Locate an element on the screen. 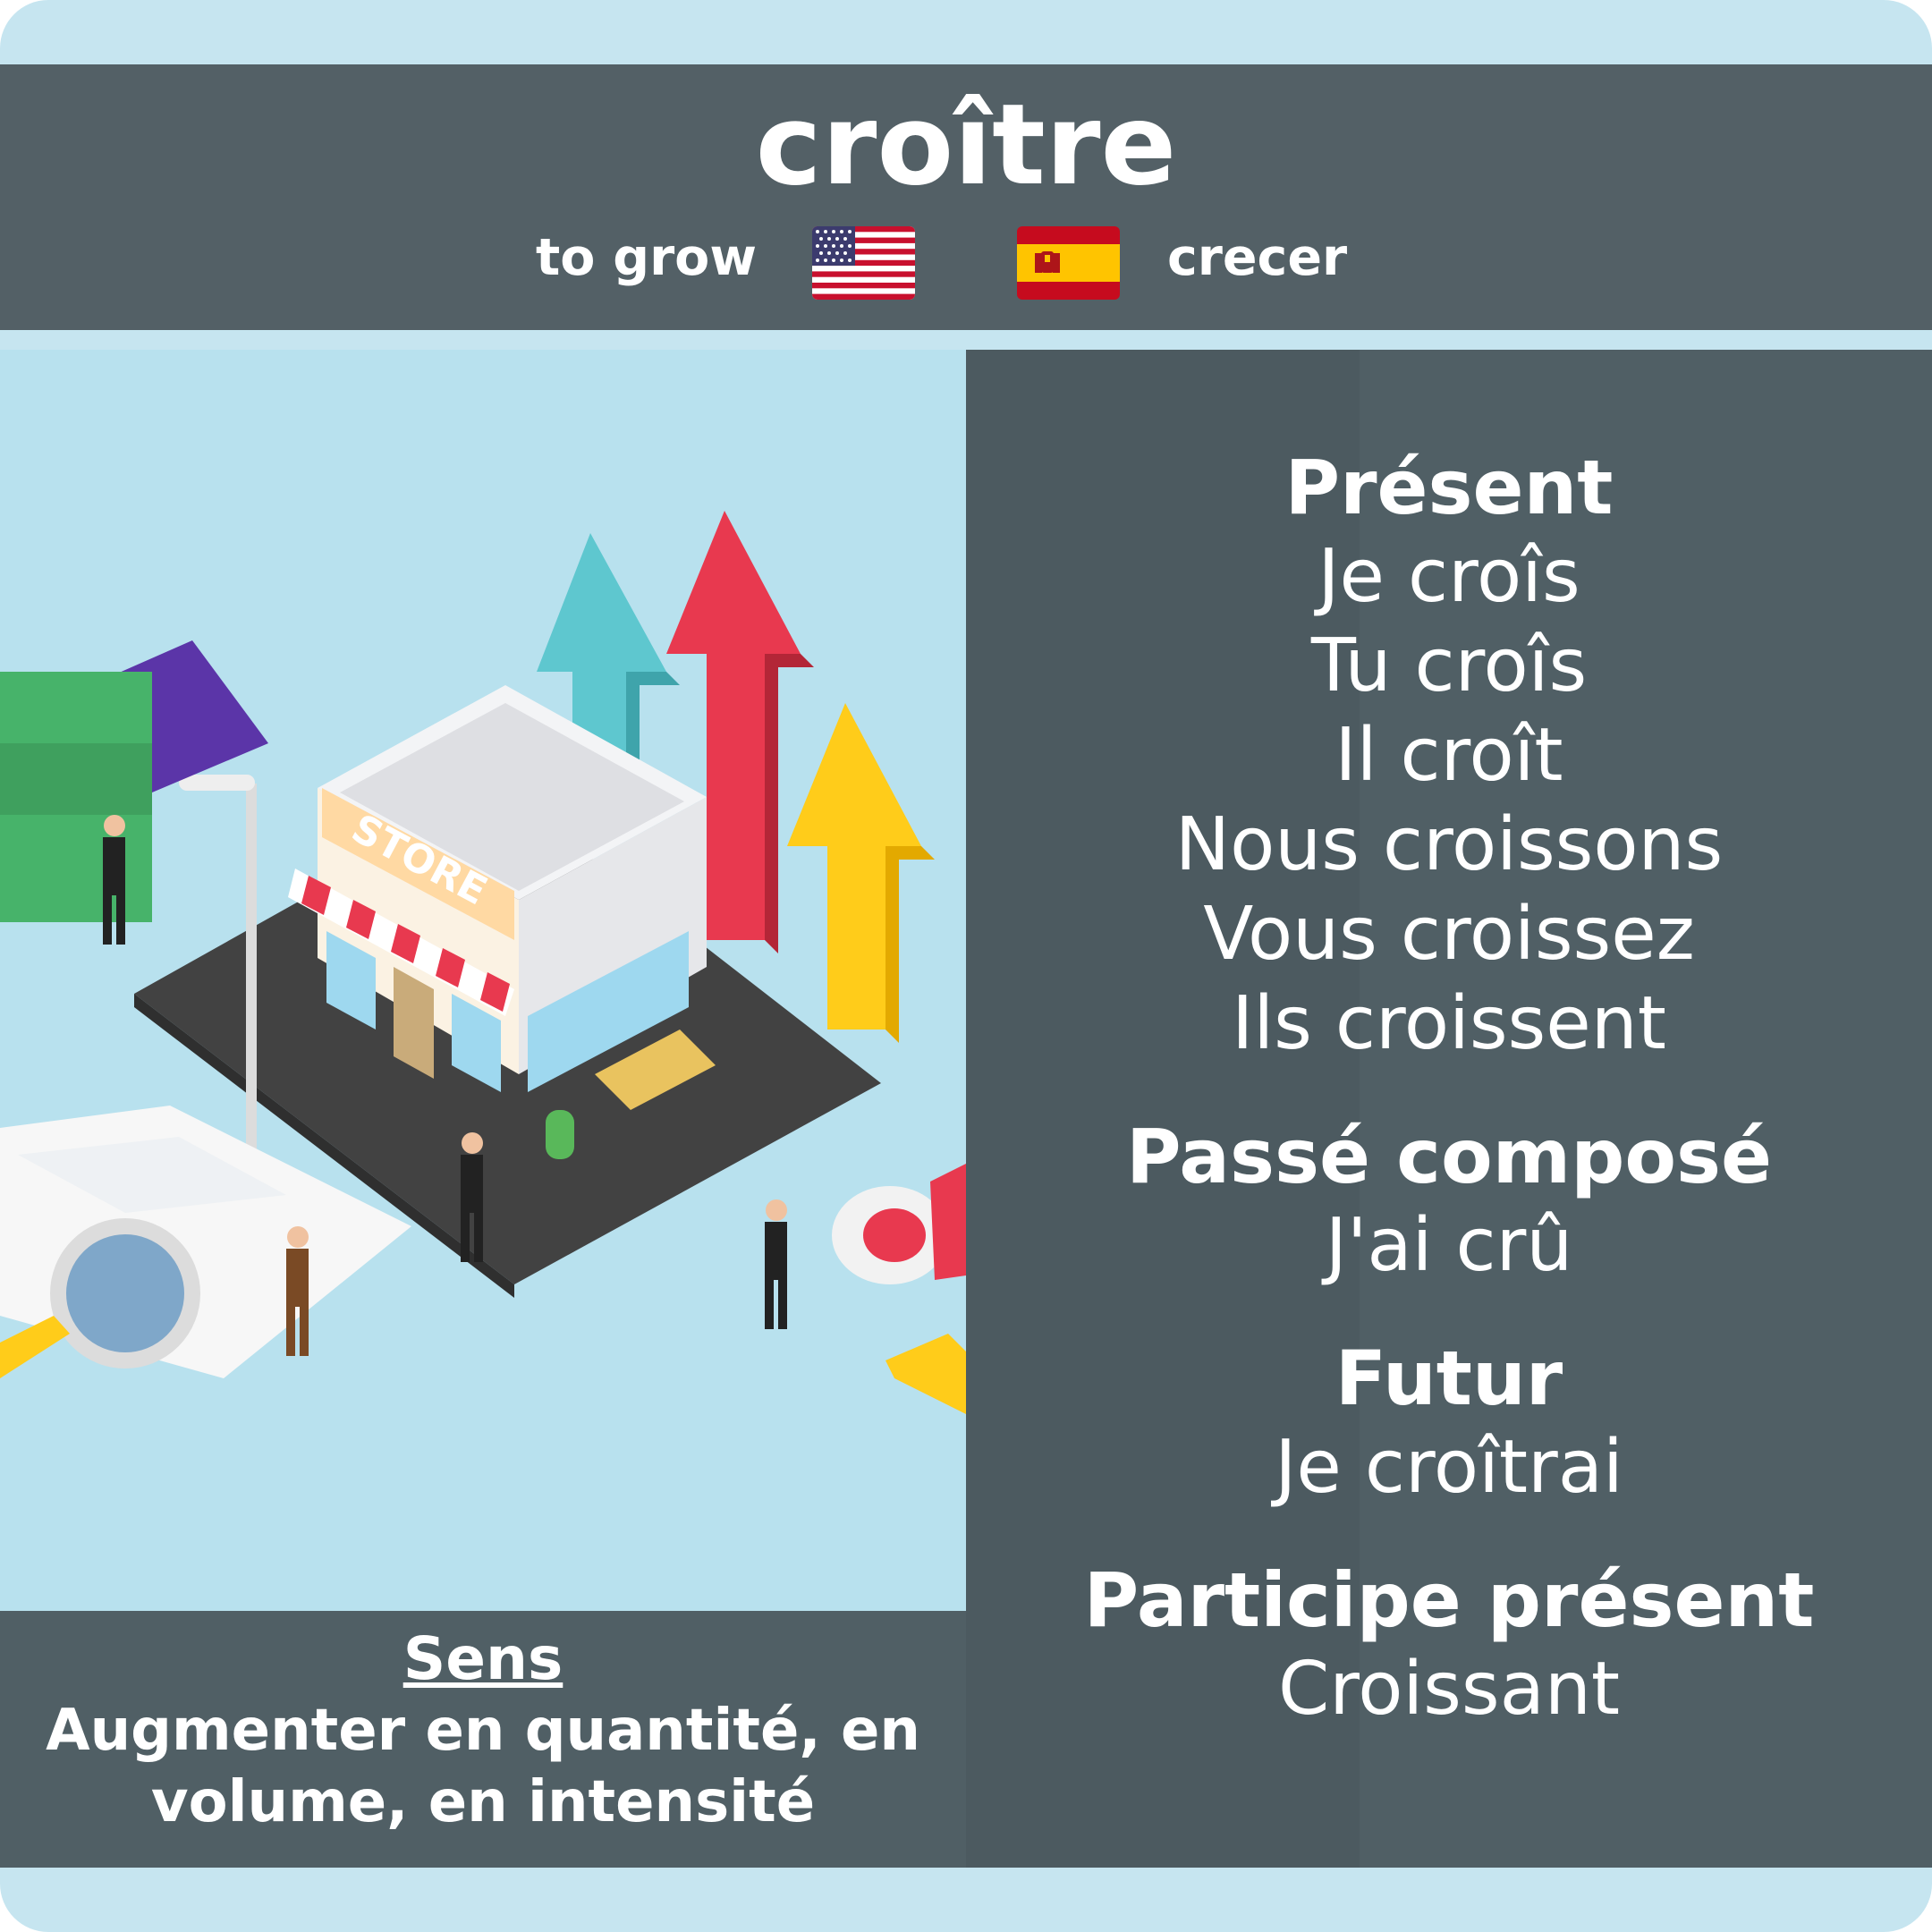  meaning-line: Augmenter en quantité, en is located at coordinates (483, 1731).